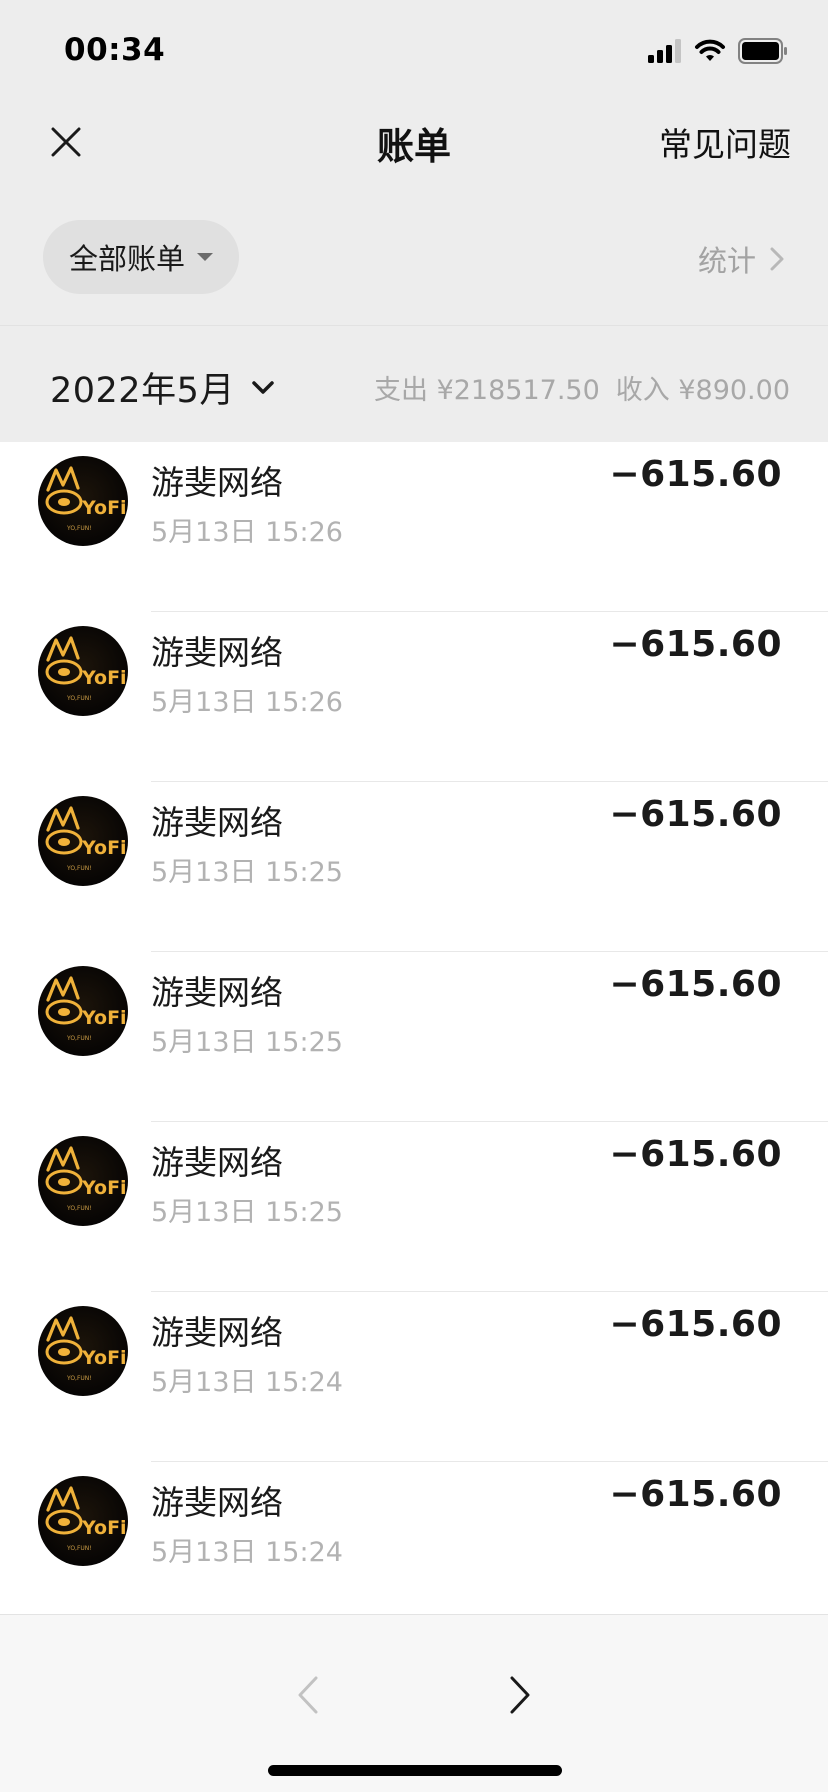 This screenshot has width=828, height=1792. I want to click on statistics-label: 统计, so click(726, 261).